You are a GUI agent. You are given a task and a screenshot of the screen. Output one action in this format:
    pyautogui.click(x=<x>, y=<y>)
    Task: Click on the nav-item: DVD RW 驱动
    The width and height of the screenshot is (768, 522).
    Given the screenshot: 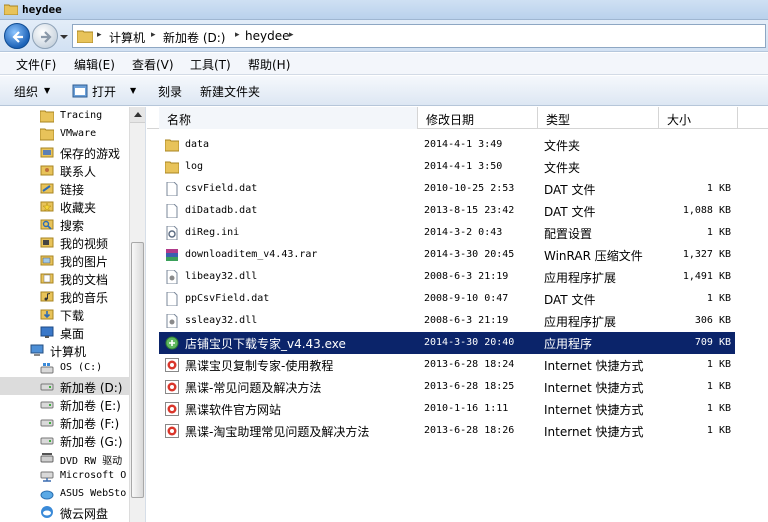 What is the action you would take?
    pyautogui.click(x=65, y=458)
    